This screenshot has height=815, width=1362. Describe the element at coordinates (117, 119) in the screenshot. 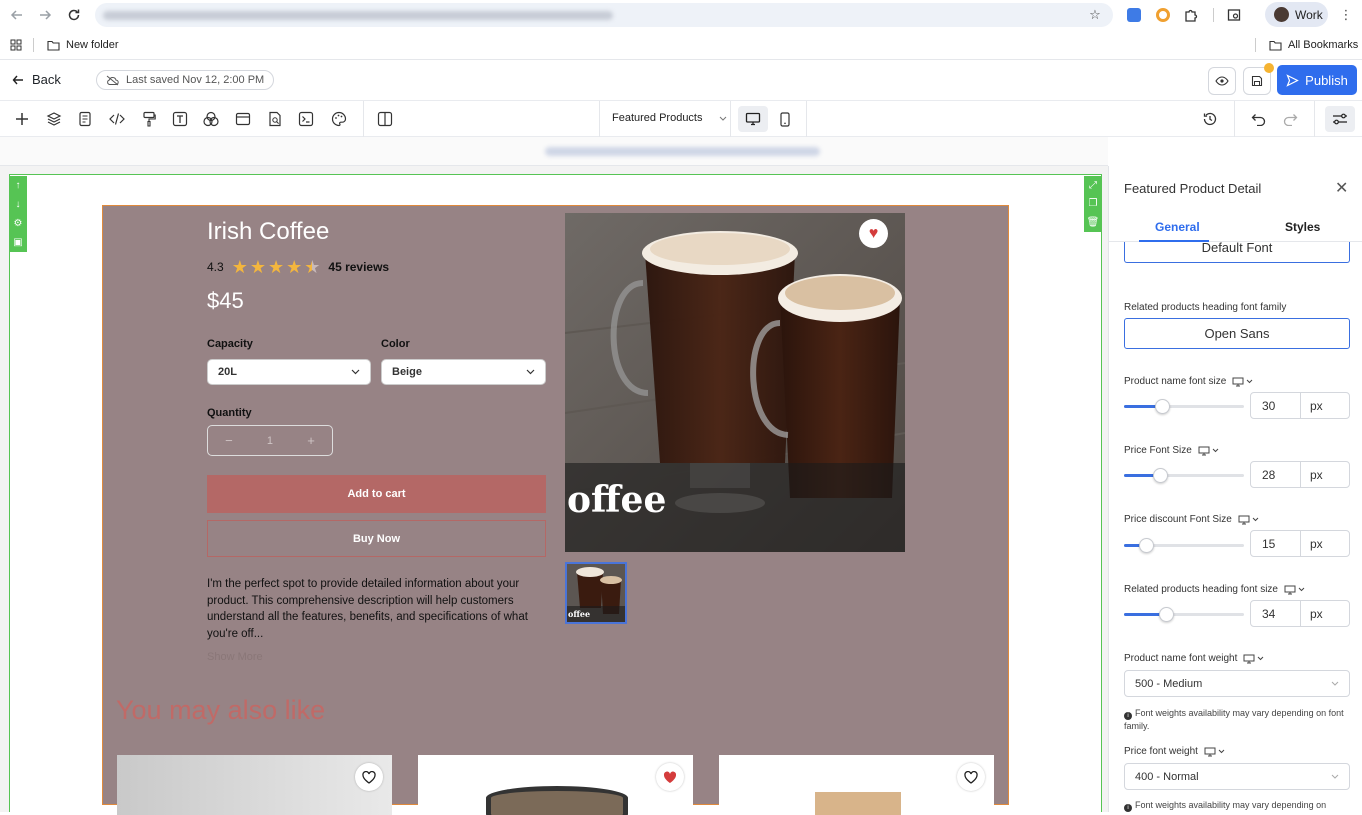

I see `code-icon` at that location.